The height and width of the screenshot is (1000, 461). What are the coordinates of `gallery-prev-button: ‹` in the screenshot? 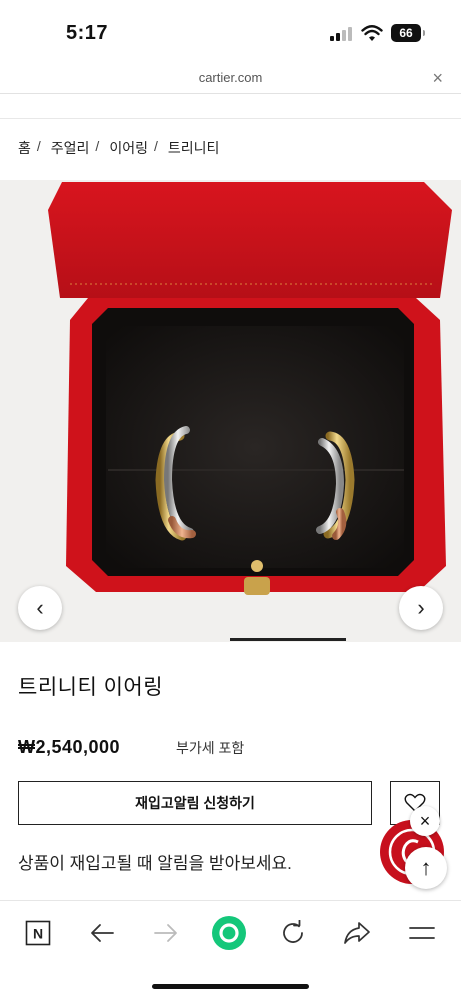 It's located at (40, 608).